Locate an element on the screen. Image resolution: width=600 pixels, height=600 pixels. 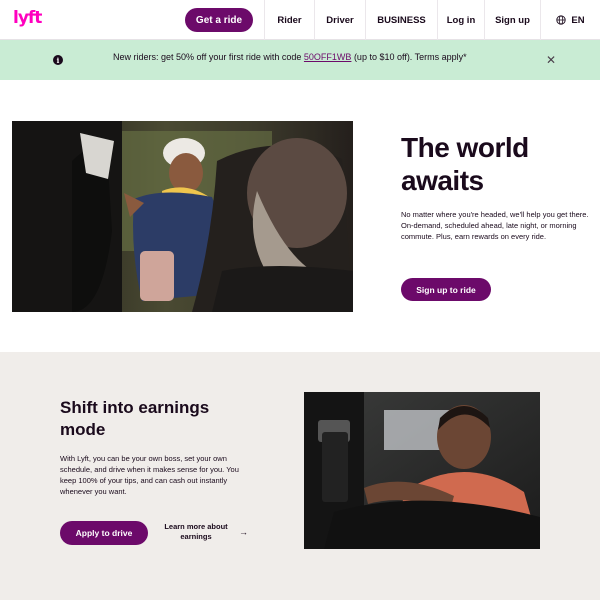
hero-title: The world awaits is located at coordinates (465, 164).